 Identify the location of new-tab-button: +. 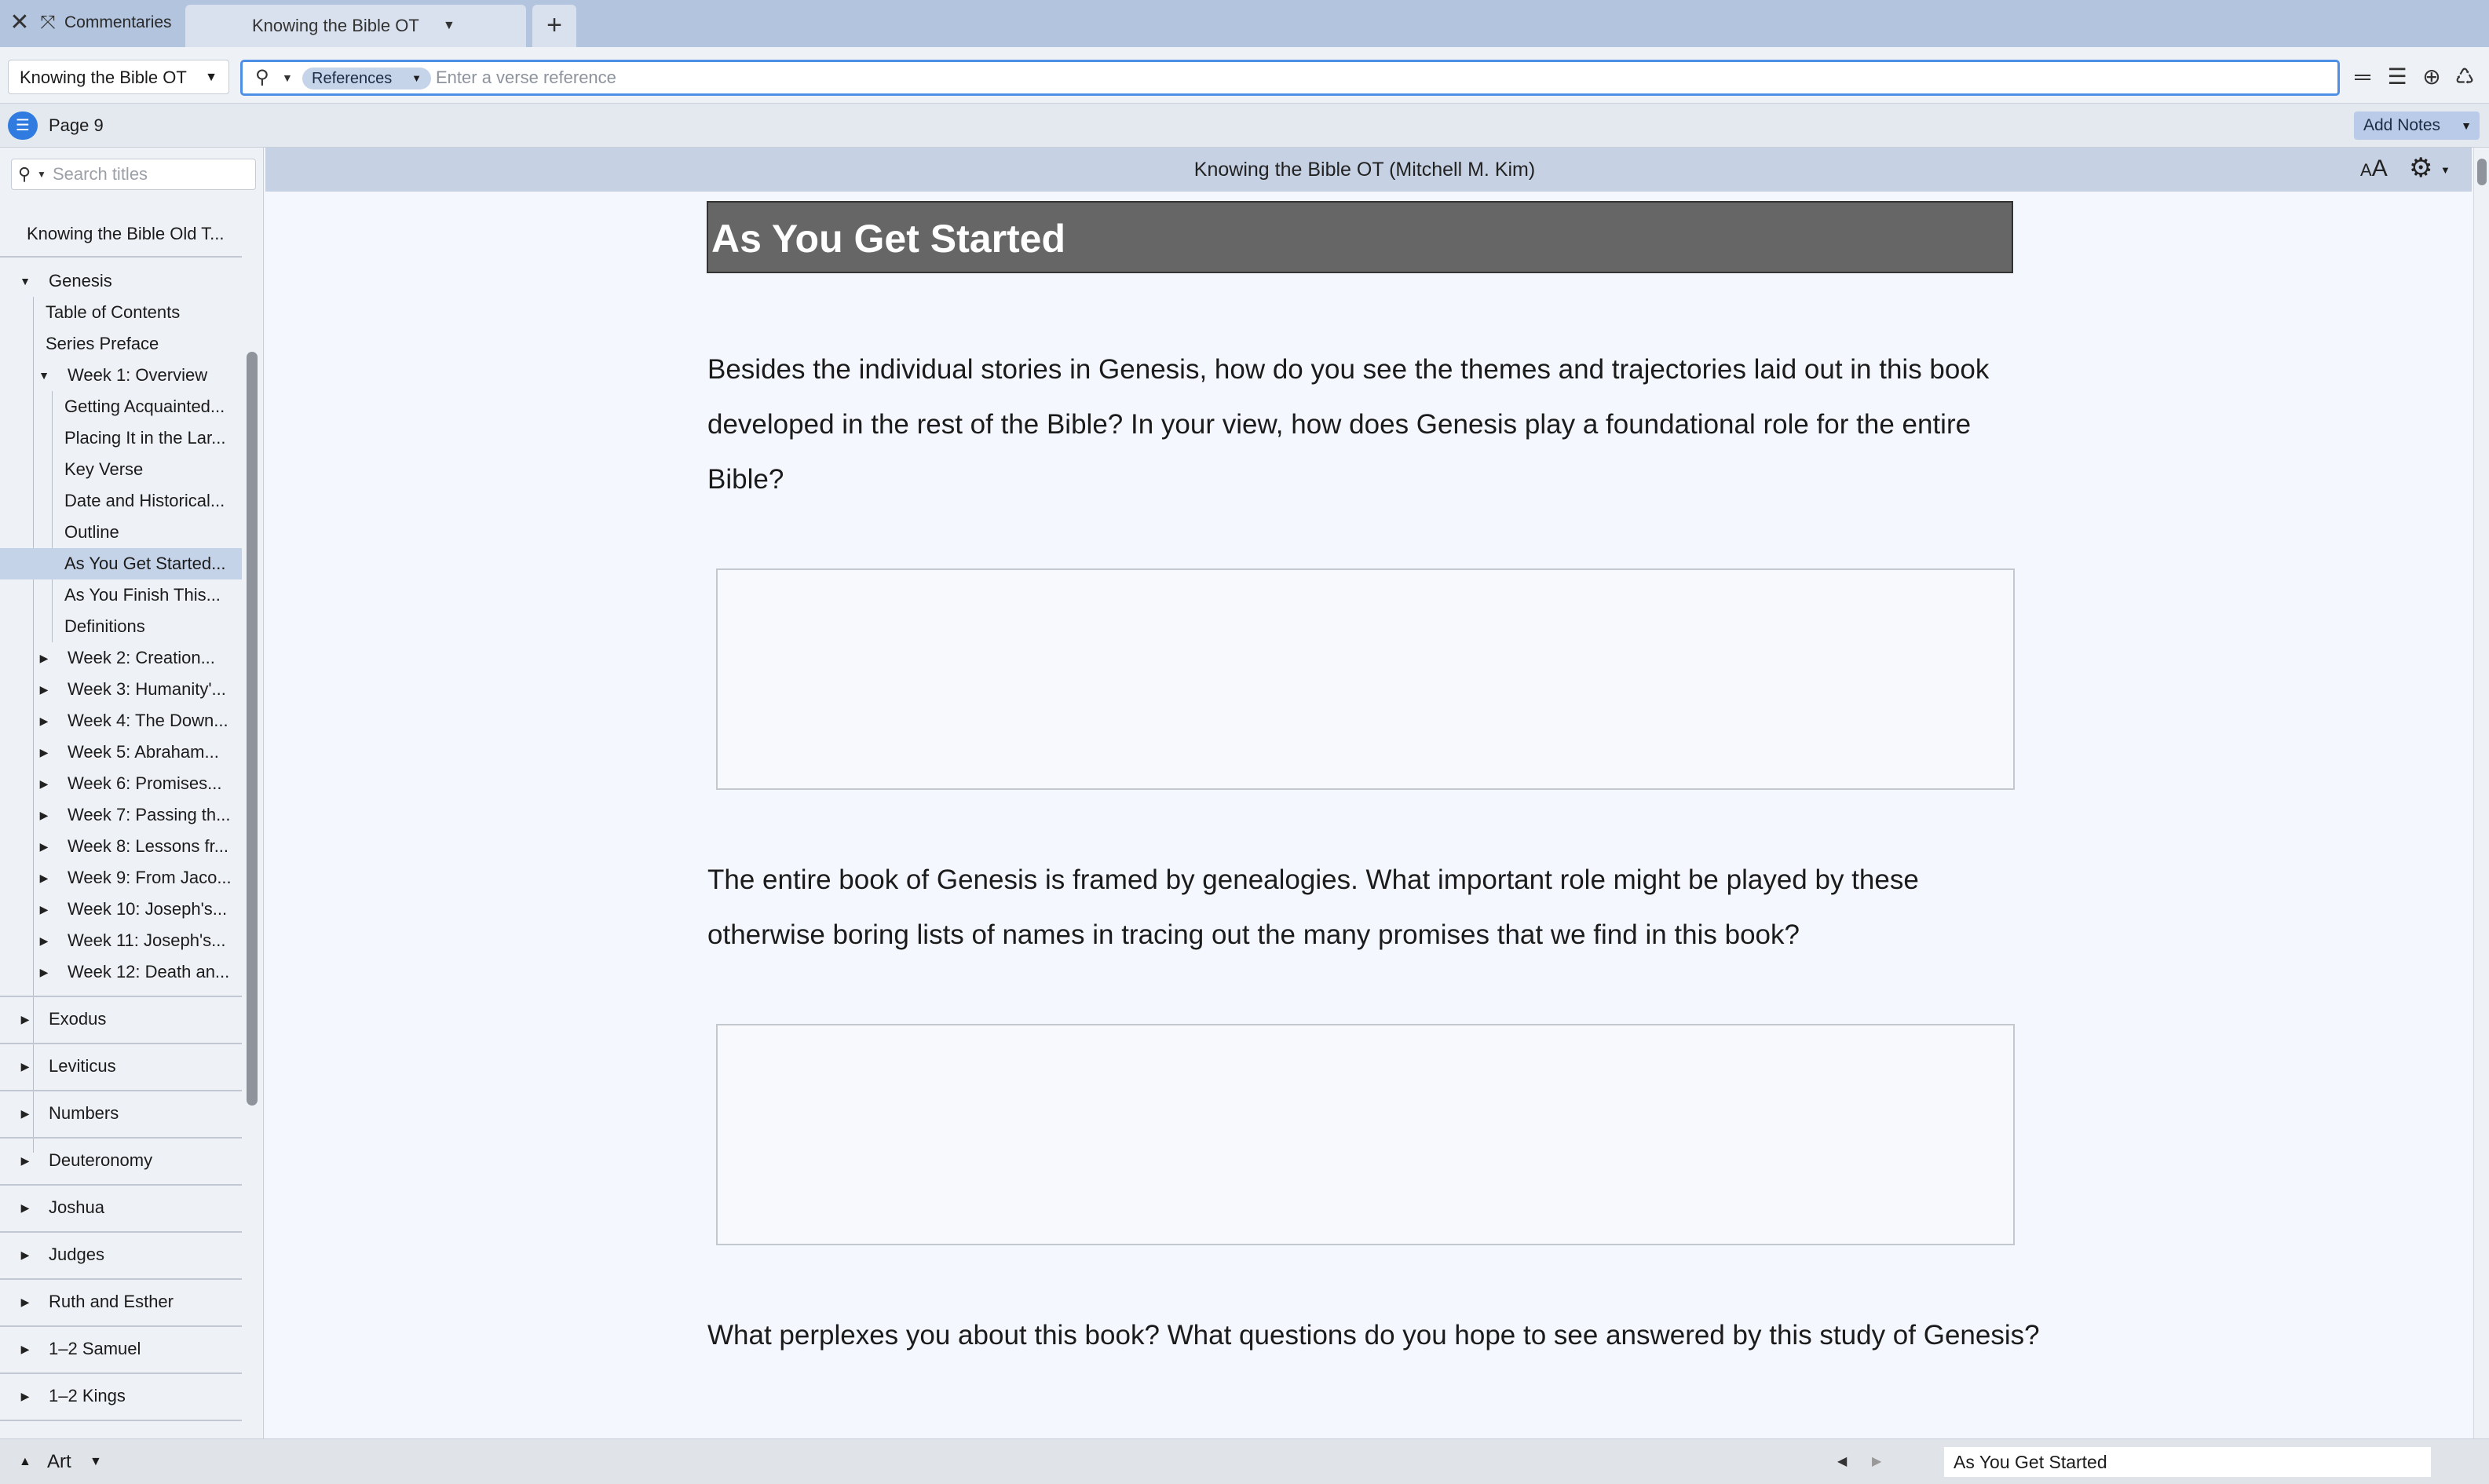
(554, 26).